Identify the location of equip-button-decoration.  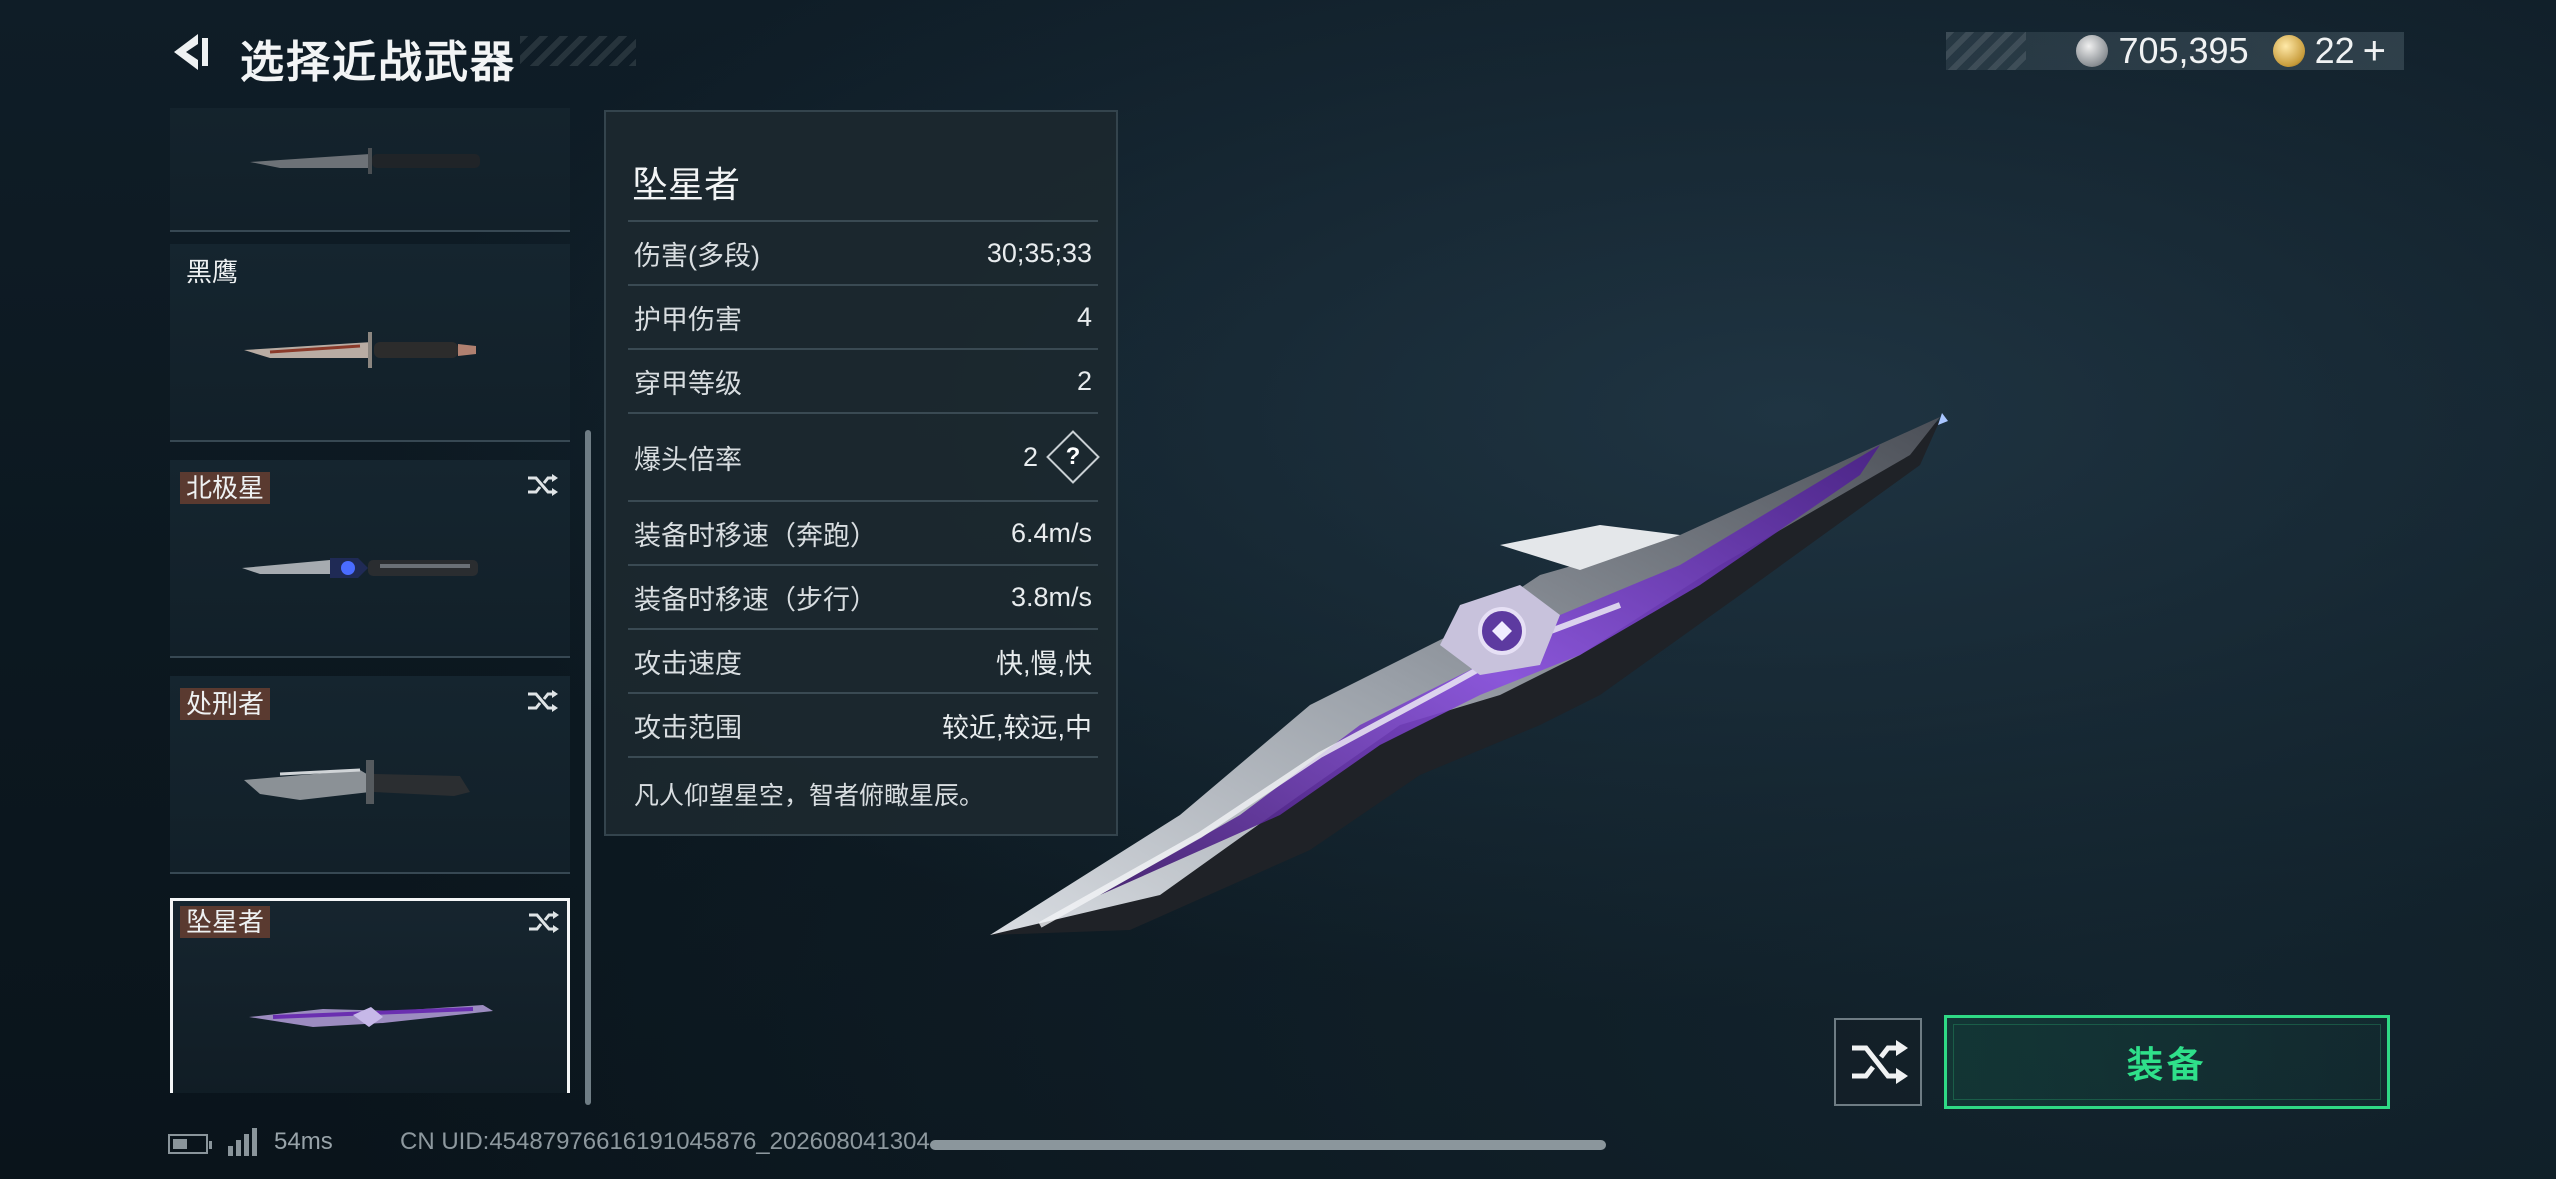
(2167, 1062).